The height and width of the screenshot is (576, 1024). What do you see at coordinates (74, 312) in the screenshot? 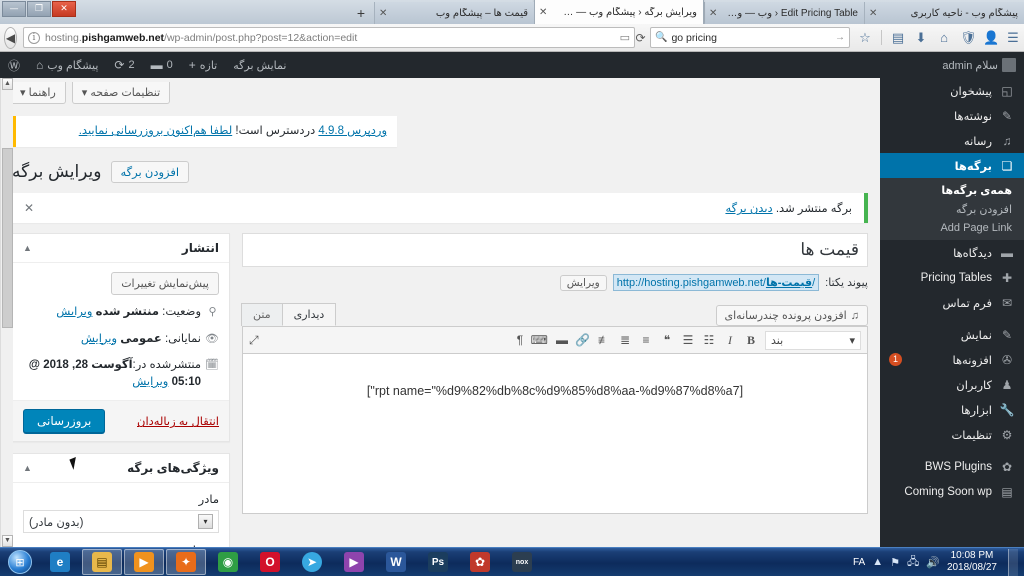
I see `edit-status-link: ویرایش` at bounding box center [74, 312].